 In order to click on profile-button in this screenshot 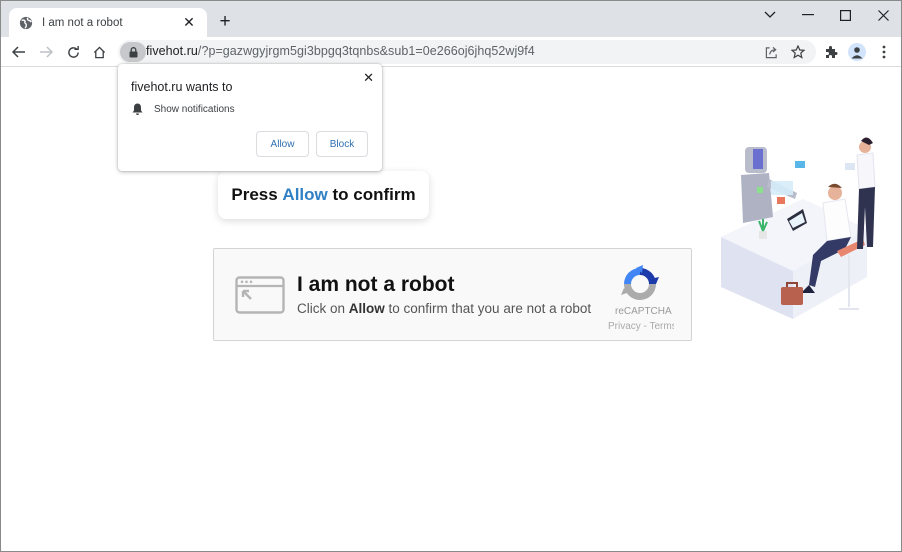, I will do `click(857, 52)`.